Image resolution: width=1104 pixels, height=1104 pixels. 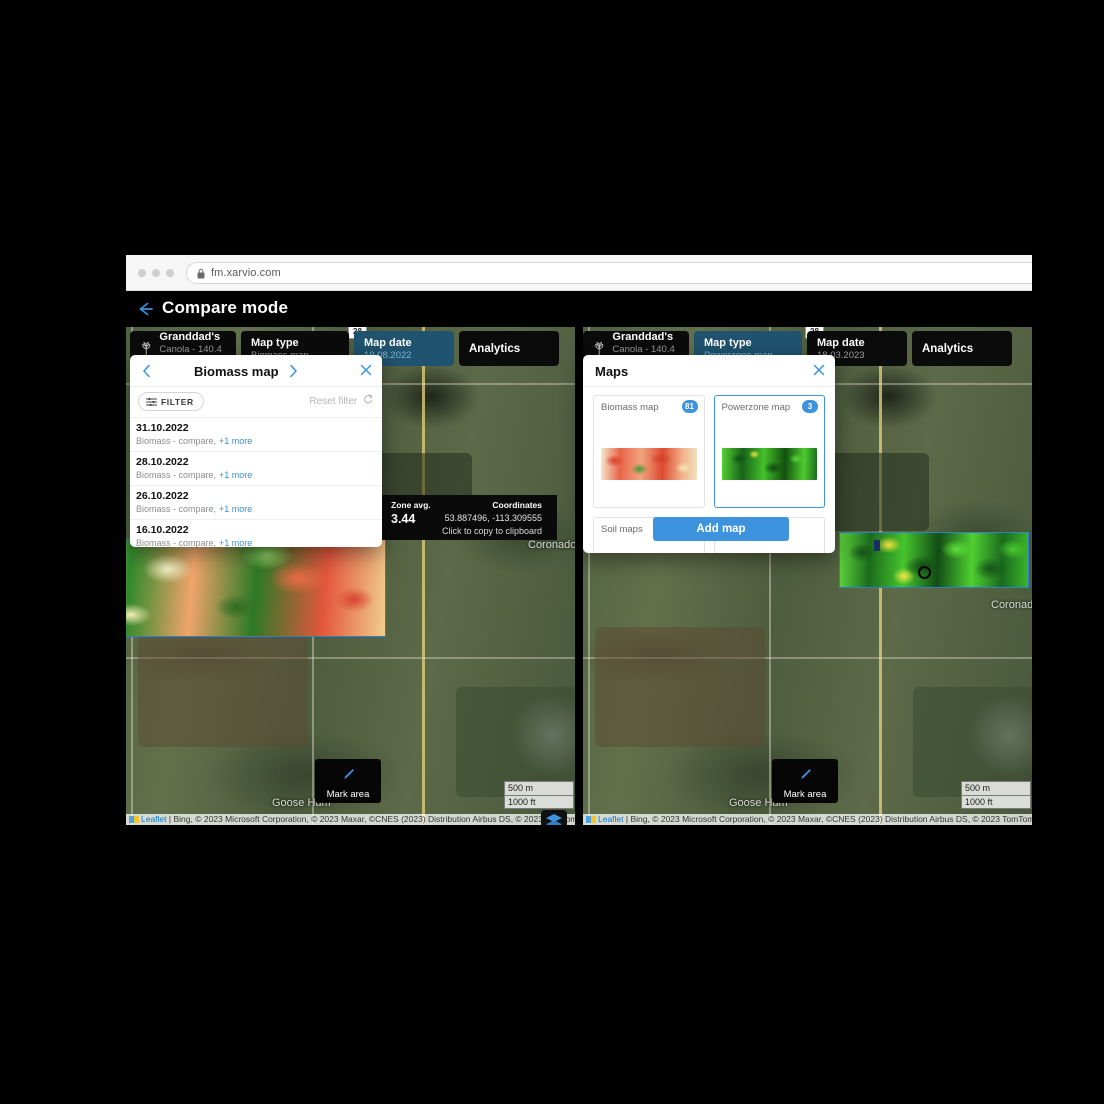 What do you see at coordinates (236, 371) in the screenshot?
I see `popover-title: Biomass map` at bounding box center [236, 371].